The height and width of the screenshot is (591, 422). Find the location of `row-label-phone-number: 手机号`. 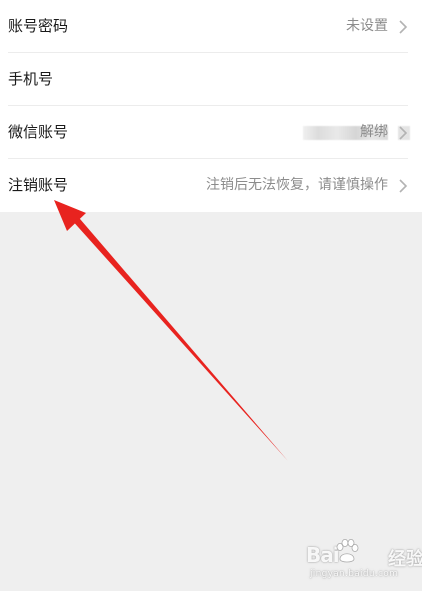

row-label-phone-number: 手机号 is located at coordinates (31, 79).